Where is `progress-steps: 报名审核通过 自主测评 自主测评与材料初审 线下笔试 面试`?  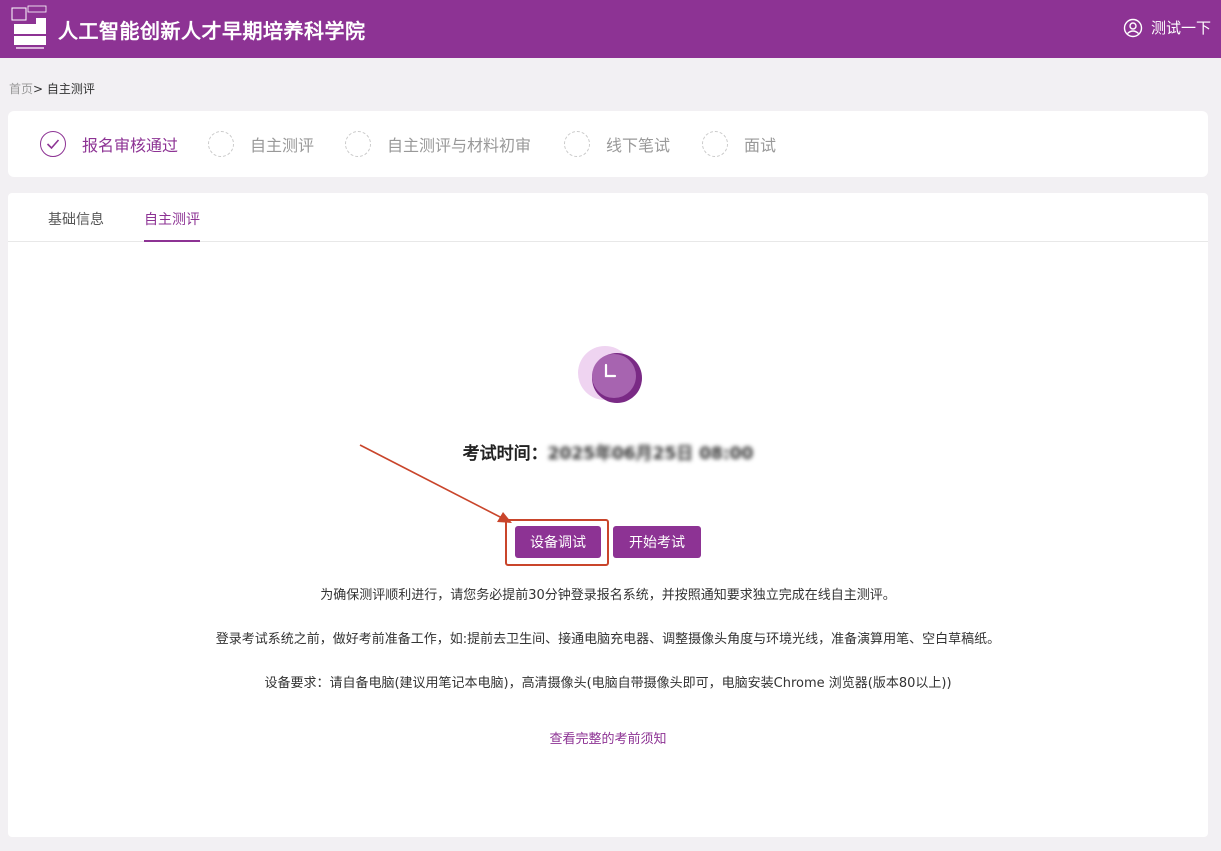 progress-steps: 报名审核通过 自主测评 自主测评与材料初审 线下笔试 面试 is located at coordinates (608, 144).